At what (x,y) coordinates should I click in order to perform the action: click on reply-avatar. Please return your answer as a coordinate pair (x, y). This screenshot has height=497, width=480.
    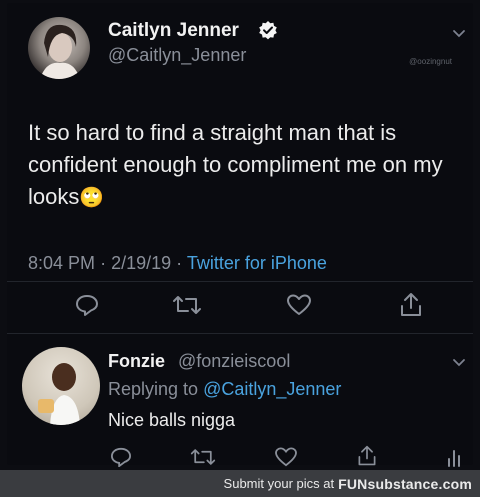
    Looking at the image, I should click on (61, 386).